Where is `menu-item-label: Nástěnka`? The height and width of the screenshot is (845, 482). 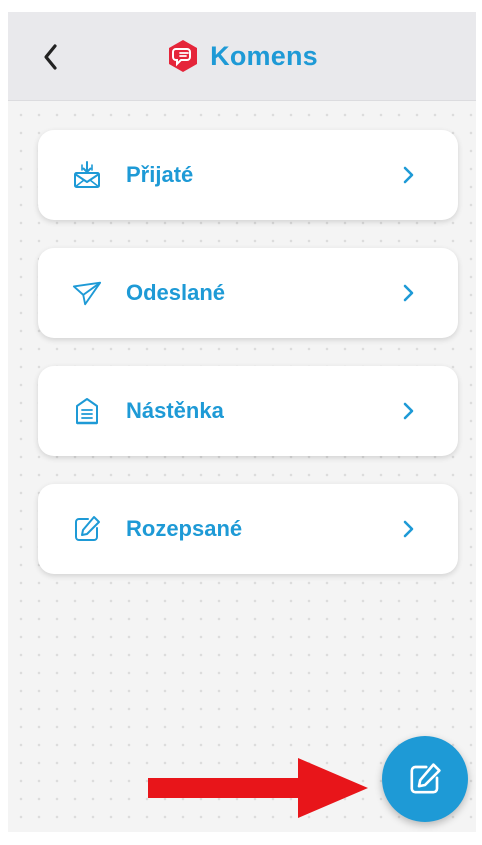 menu-item-label: Nástěnka is located at coordinates (175, 410).